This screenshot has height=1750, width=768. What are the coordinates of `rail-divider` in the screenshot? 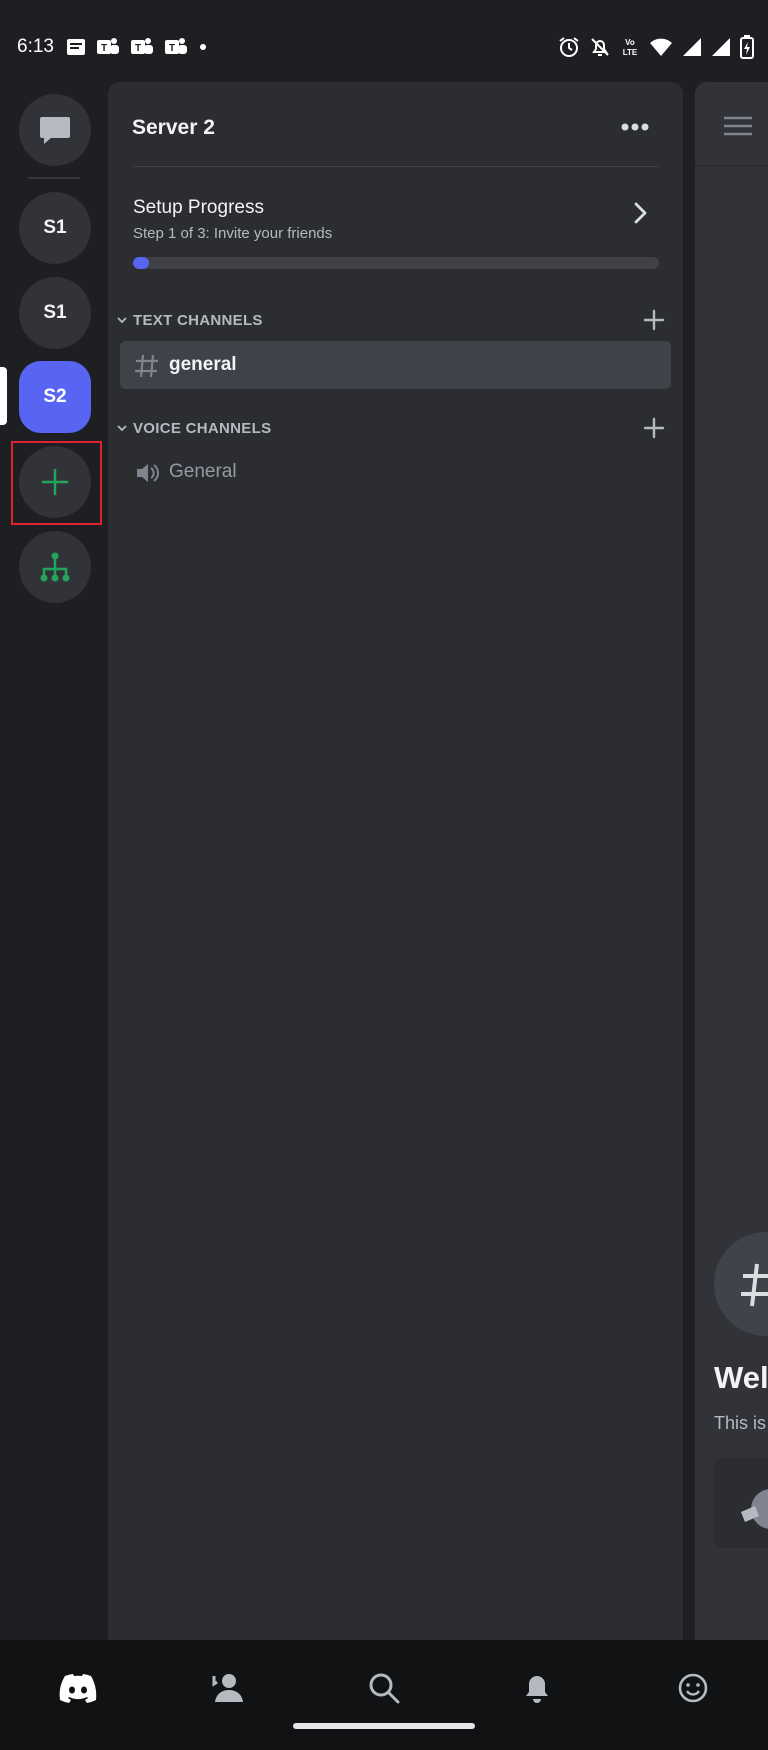 It's located at (54, 178).